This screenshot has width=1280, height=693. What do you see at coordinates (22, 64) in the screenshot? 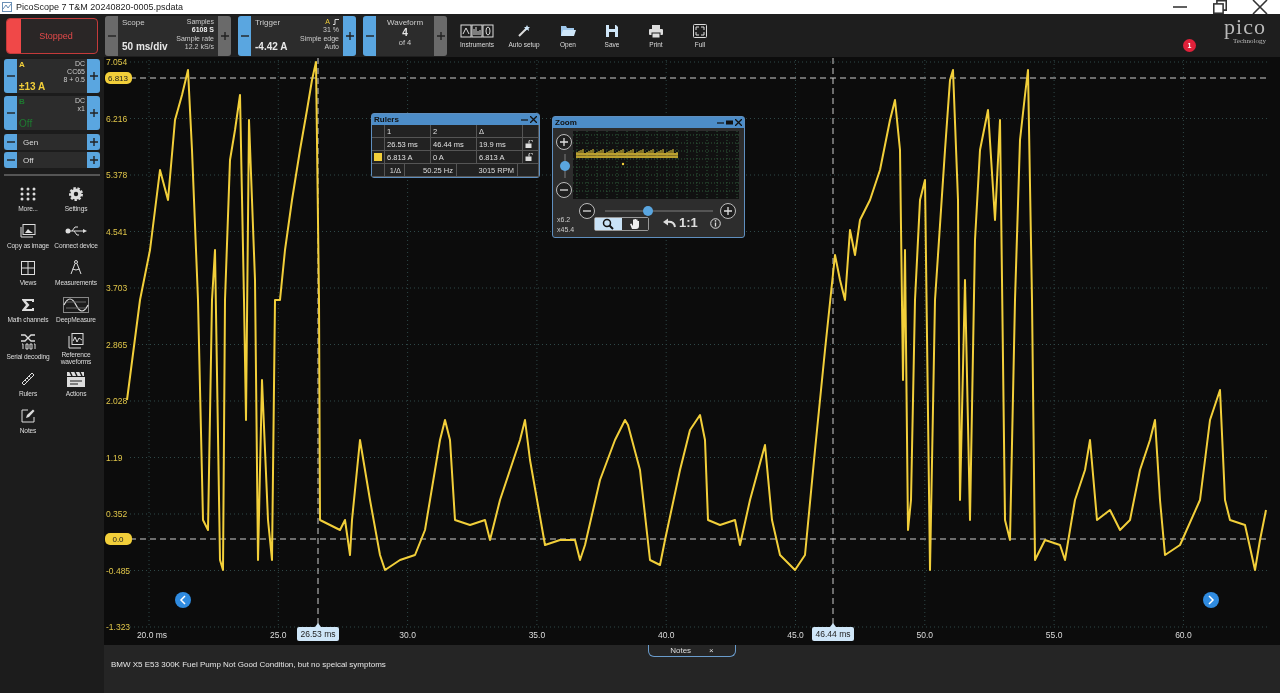
I see `channel-name: A` at bounding box center [22, 64].